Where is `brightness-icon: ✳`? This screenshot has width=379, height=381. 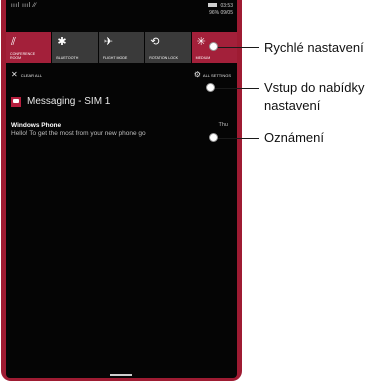
brightness-icon: ✳ is located at coordinates (201, 41).